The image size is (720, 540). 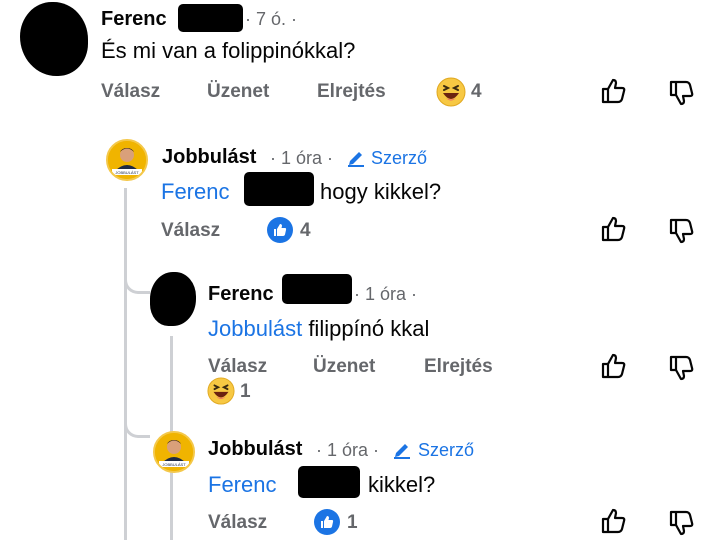 I want to click on comment-body: Jobbulást filippínó kkal, so click(x=318, y=329).